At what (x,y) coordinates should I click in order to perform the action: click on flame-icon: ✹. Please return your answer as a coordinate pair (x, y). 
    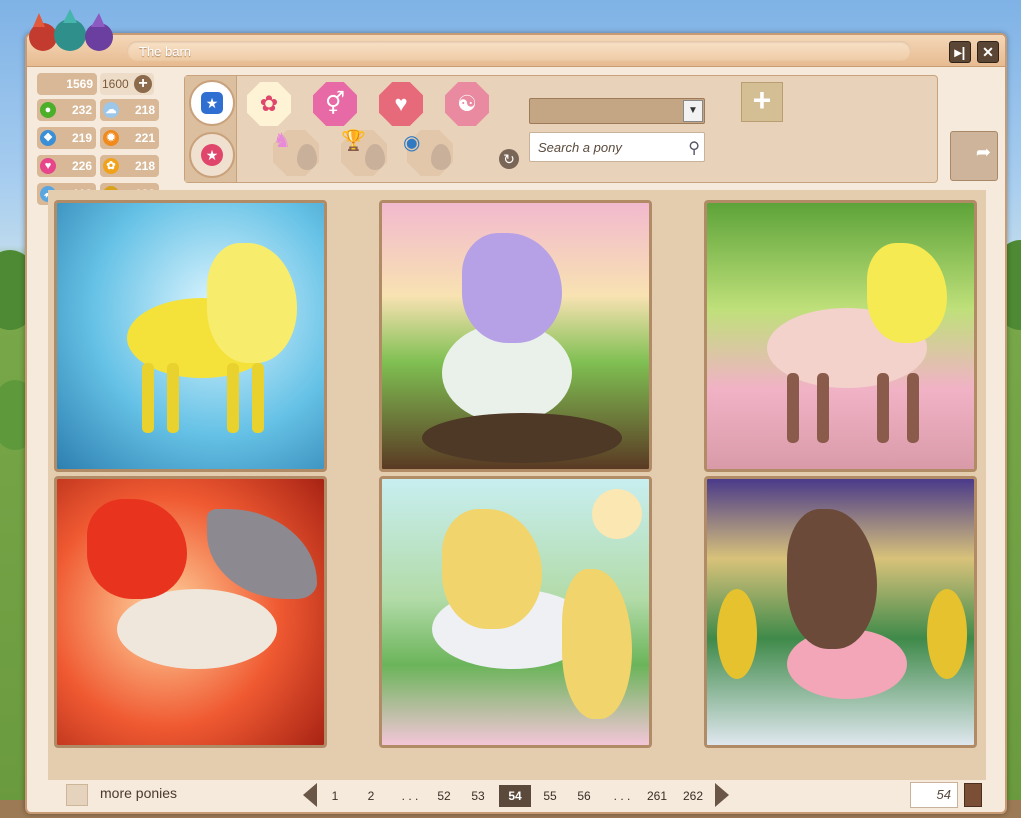
    Looking at the image, I should click on (111, 138).